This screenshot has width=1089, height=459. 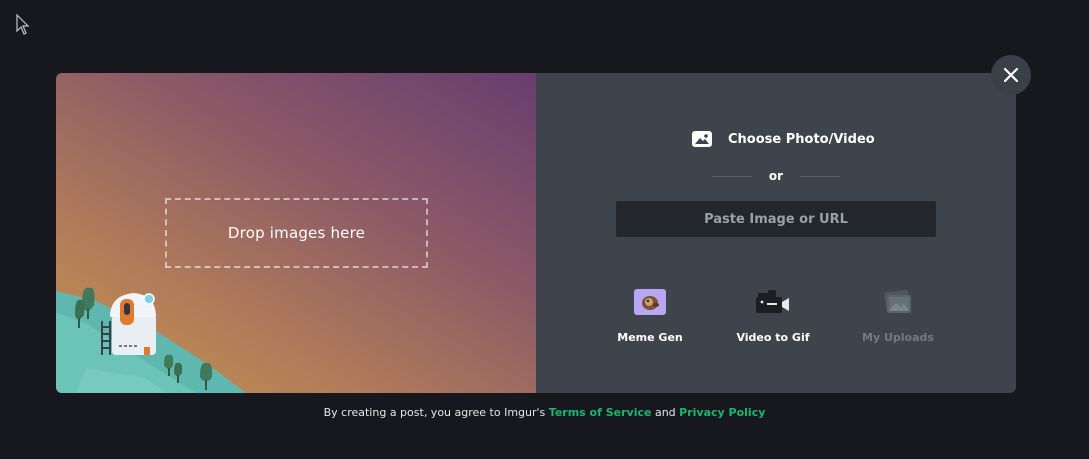 I want to click on terms-and: and, so click(x=665, y=412).